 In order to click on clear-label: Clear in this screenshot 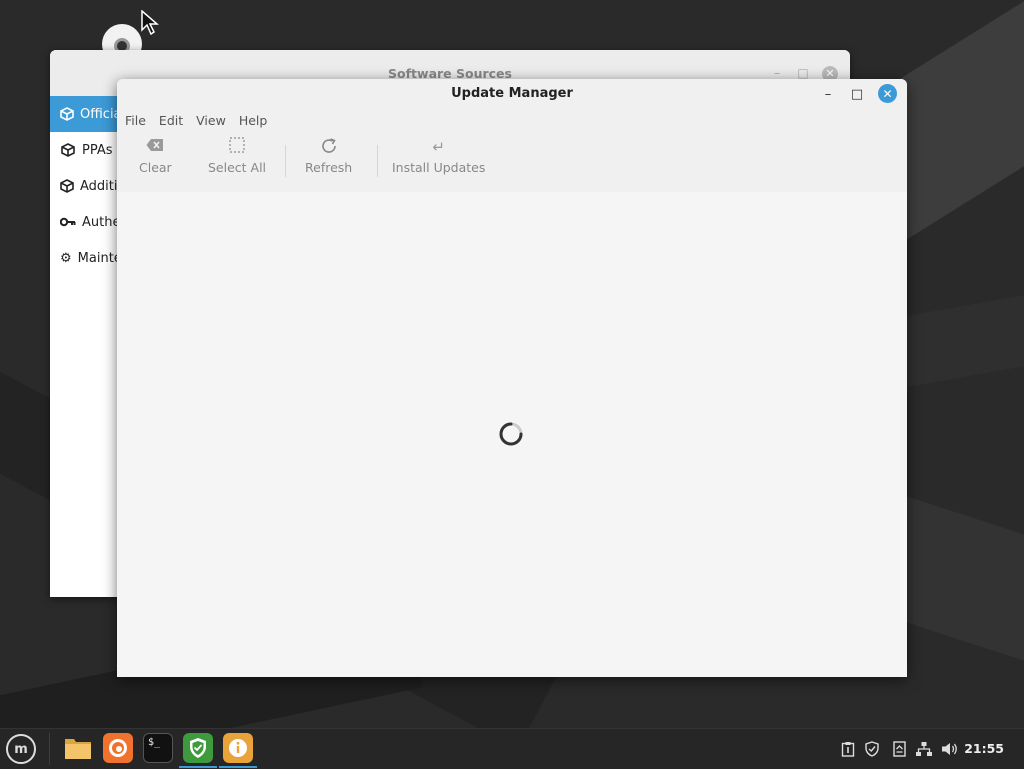, I will do `click(155, 167)`.